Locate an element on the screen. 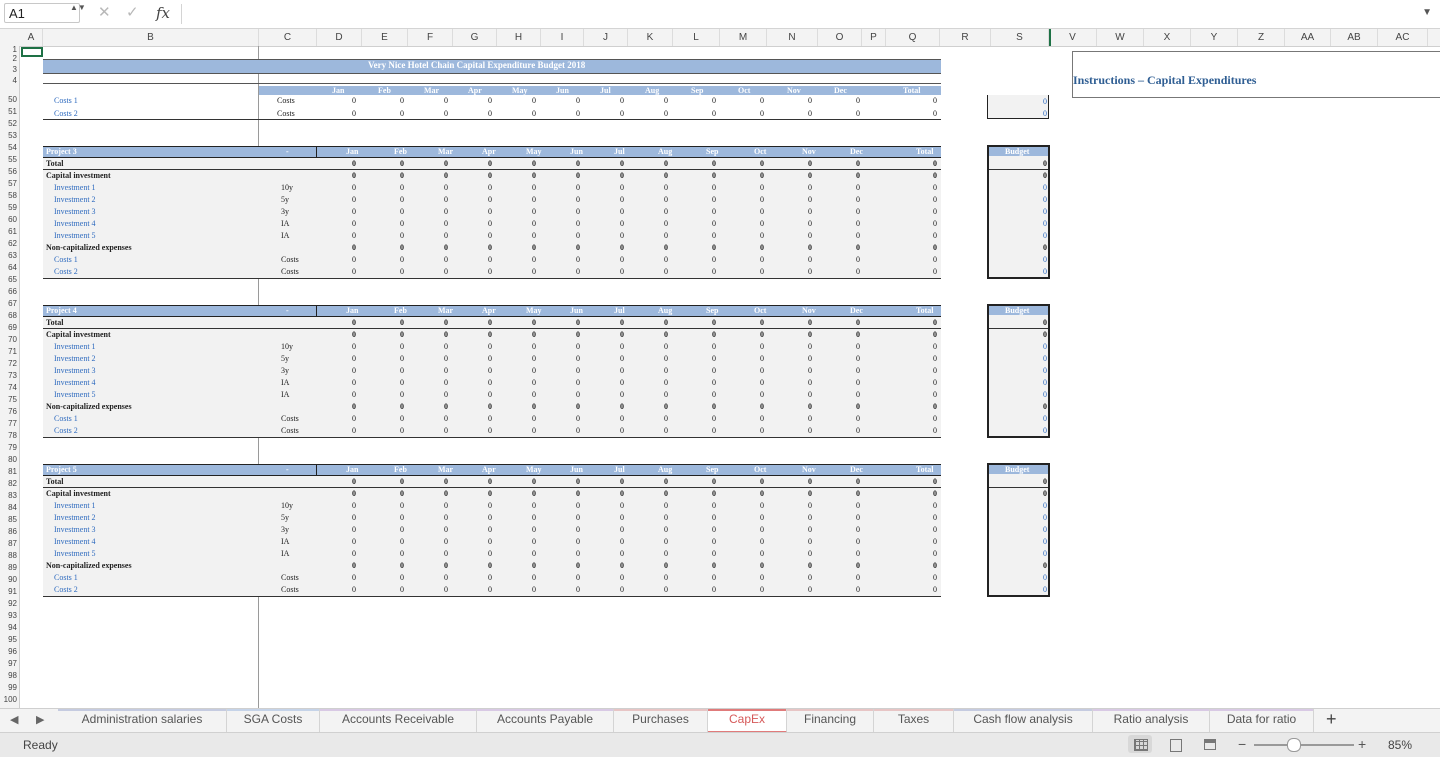 The height and width of the screenshot is (757, 1440). row-header-cell: 78 is located at coordinates (9, 436).